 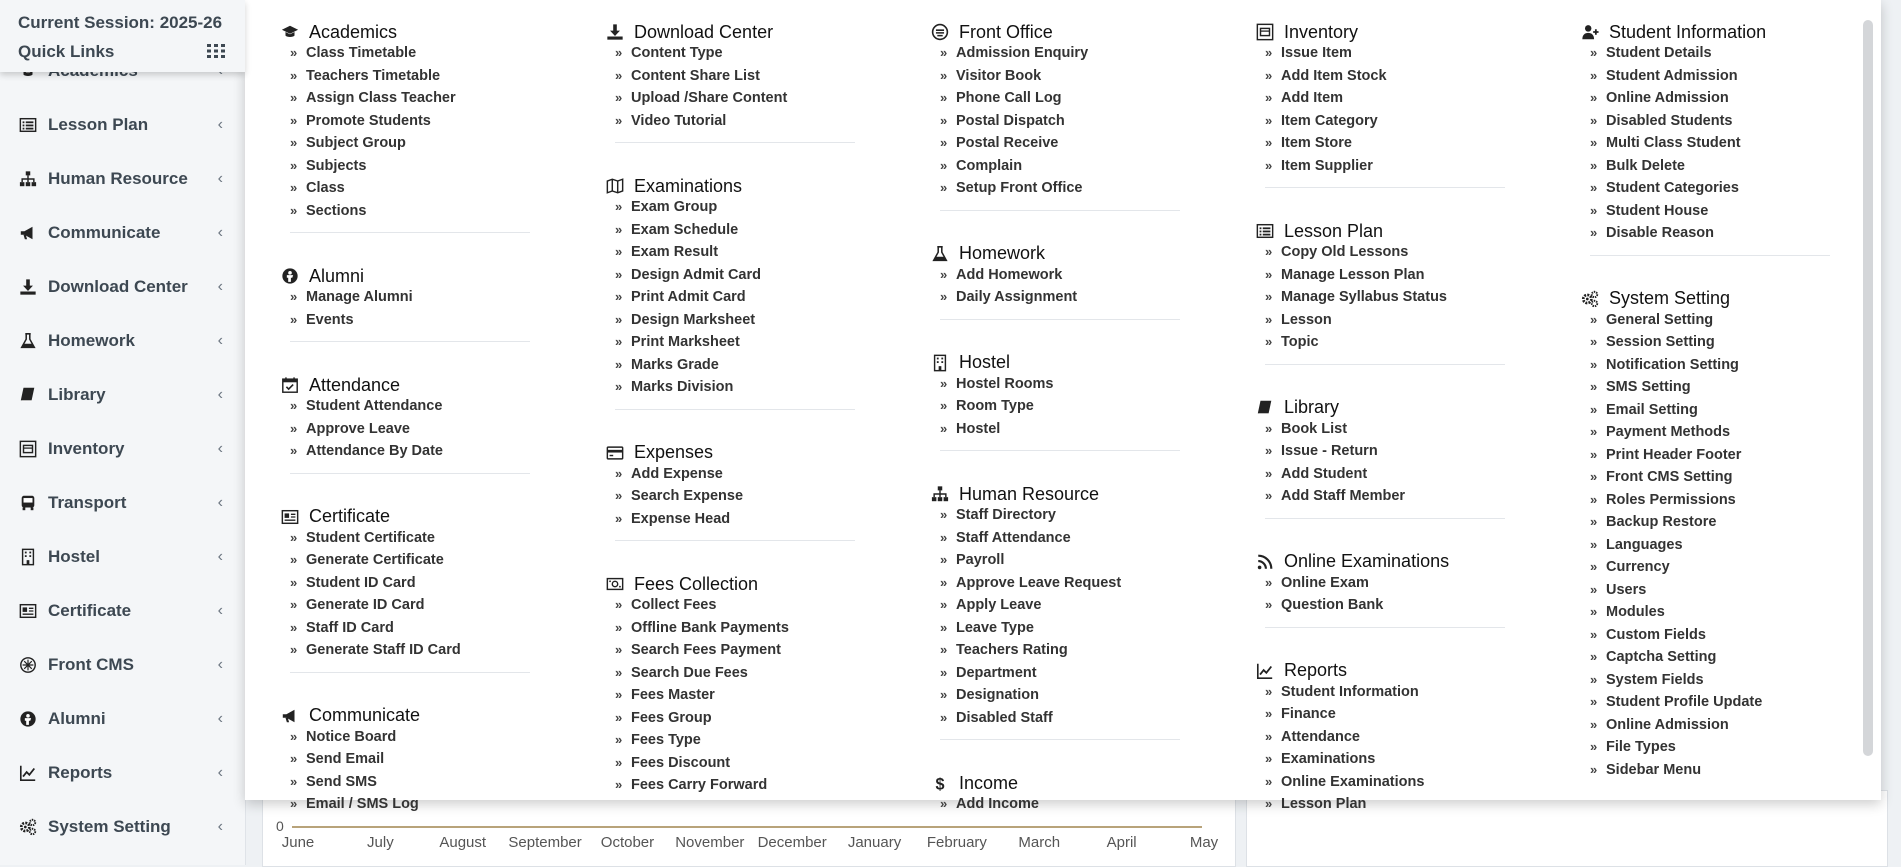 What do you see at coordinates (989, 804) in the screenshot?
I see `menu-link-add-income: » Add Income` at bounding box center [989, 804].